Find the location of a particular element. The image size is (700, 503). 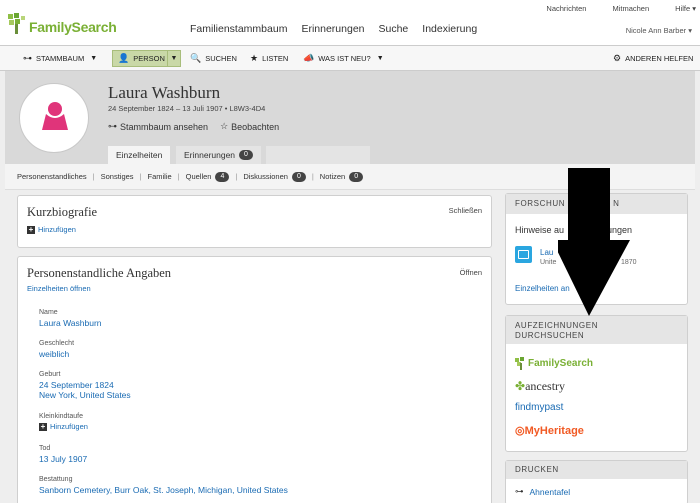

link-sources: Quellen is located at coordinates (199, 176).